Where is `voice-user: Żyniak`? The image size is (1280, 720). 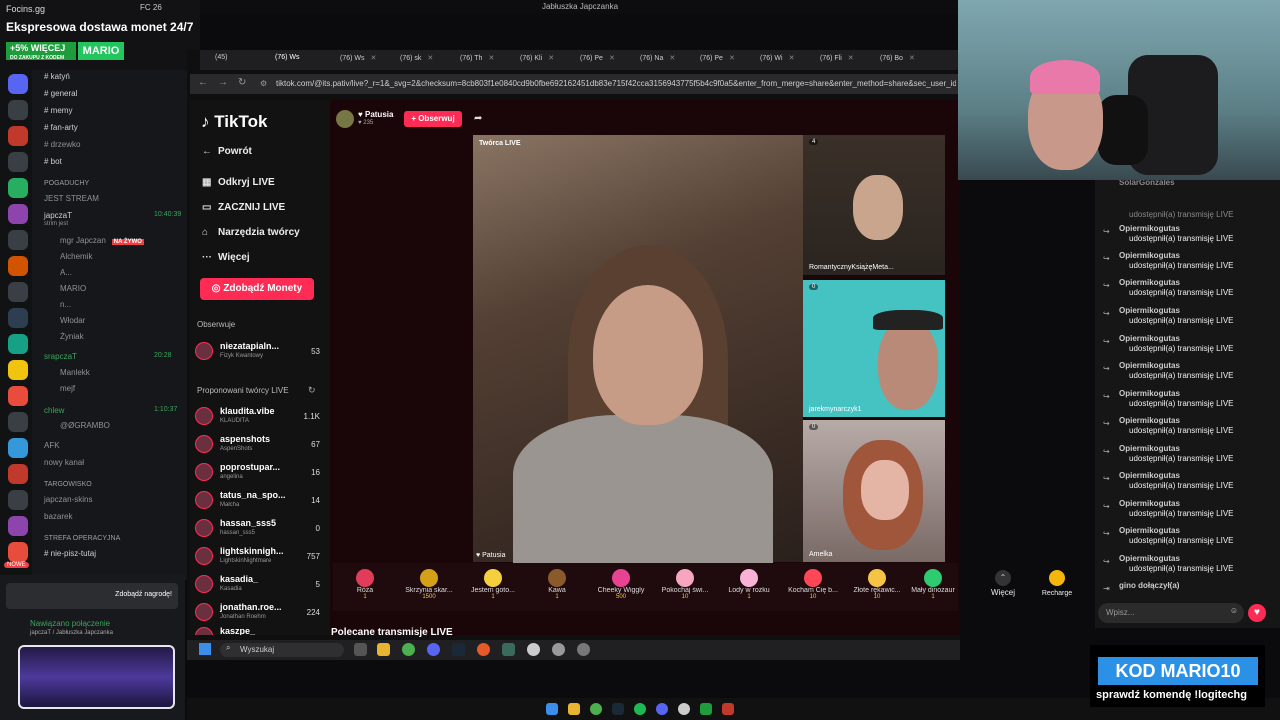
voice-user: Żyniak is located at coordinates (72, 336).